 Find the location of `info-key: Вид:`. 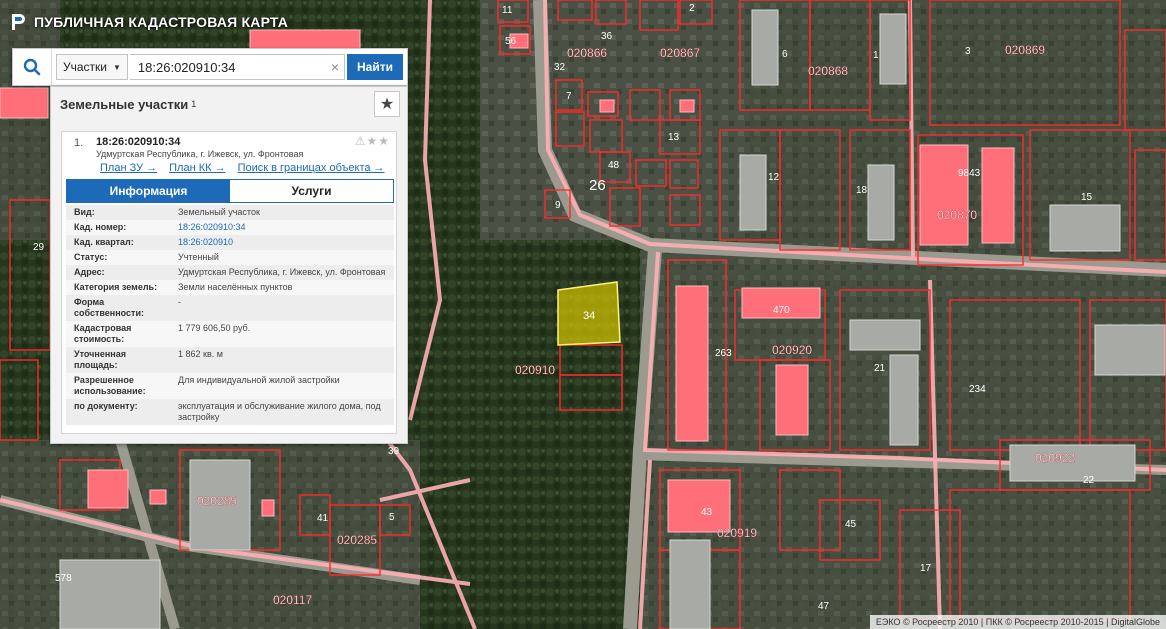

info-key: Вид: is located at coordinates (84, 212).